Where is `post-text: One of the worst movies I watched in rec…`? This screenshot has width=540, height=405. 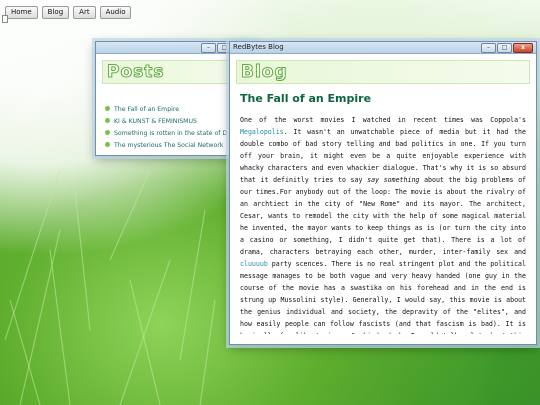 post-text: One of the worst movies I watched in rec… is located at coordinates (383, 120).